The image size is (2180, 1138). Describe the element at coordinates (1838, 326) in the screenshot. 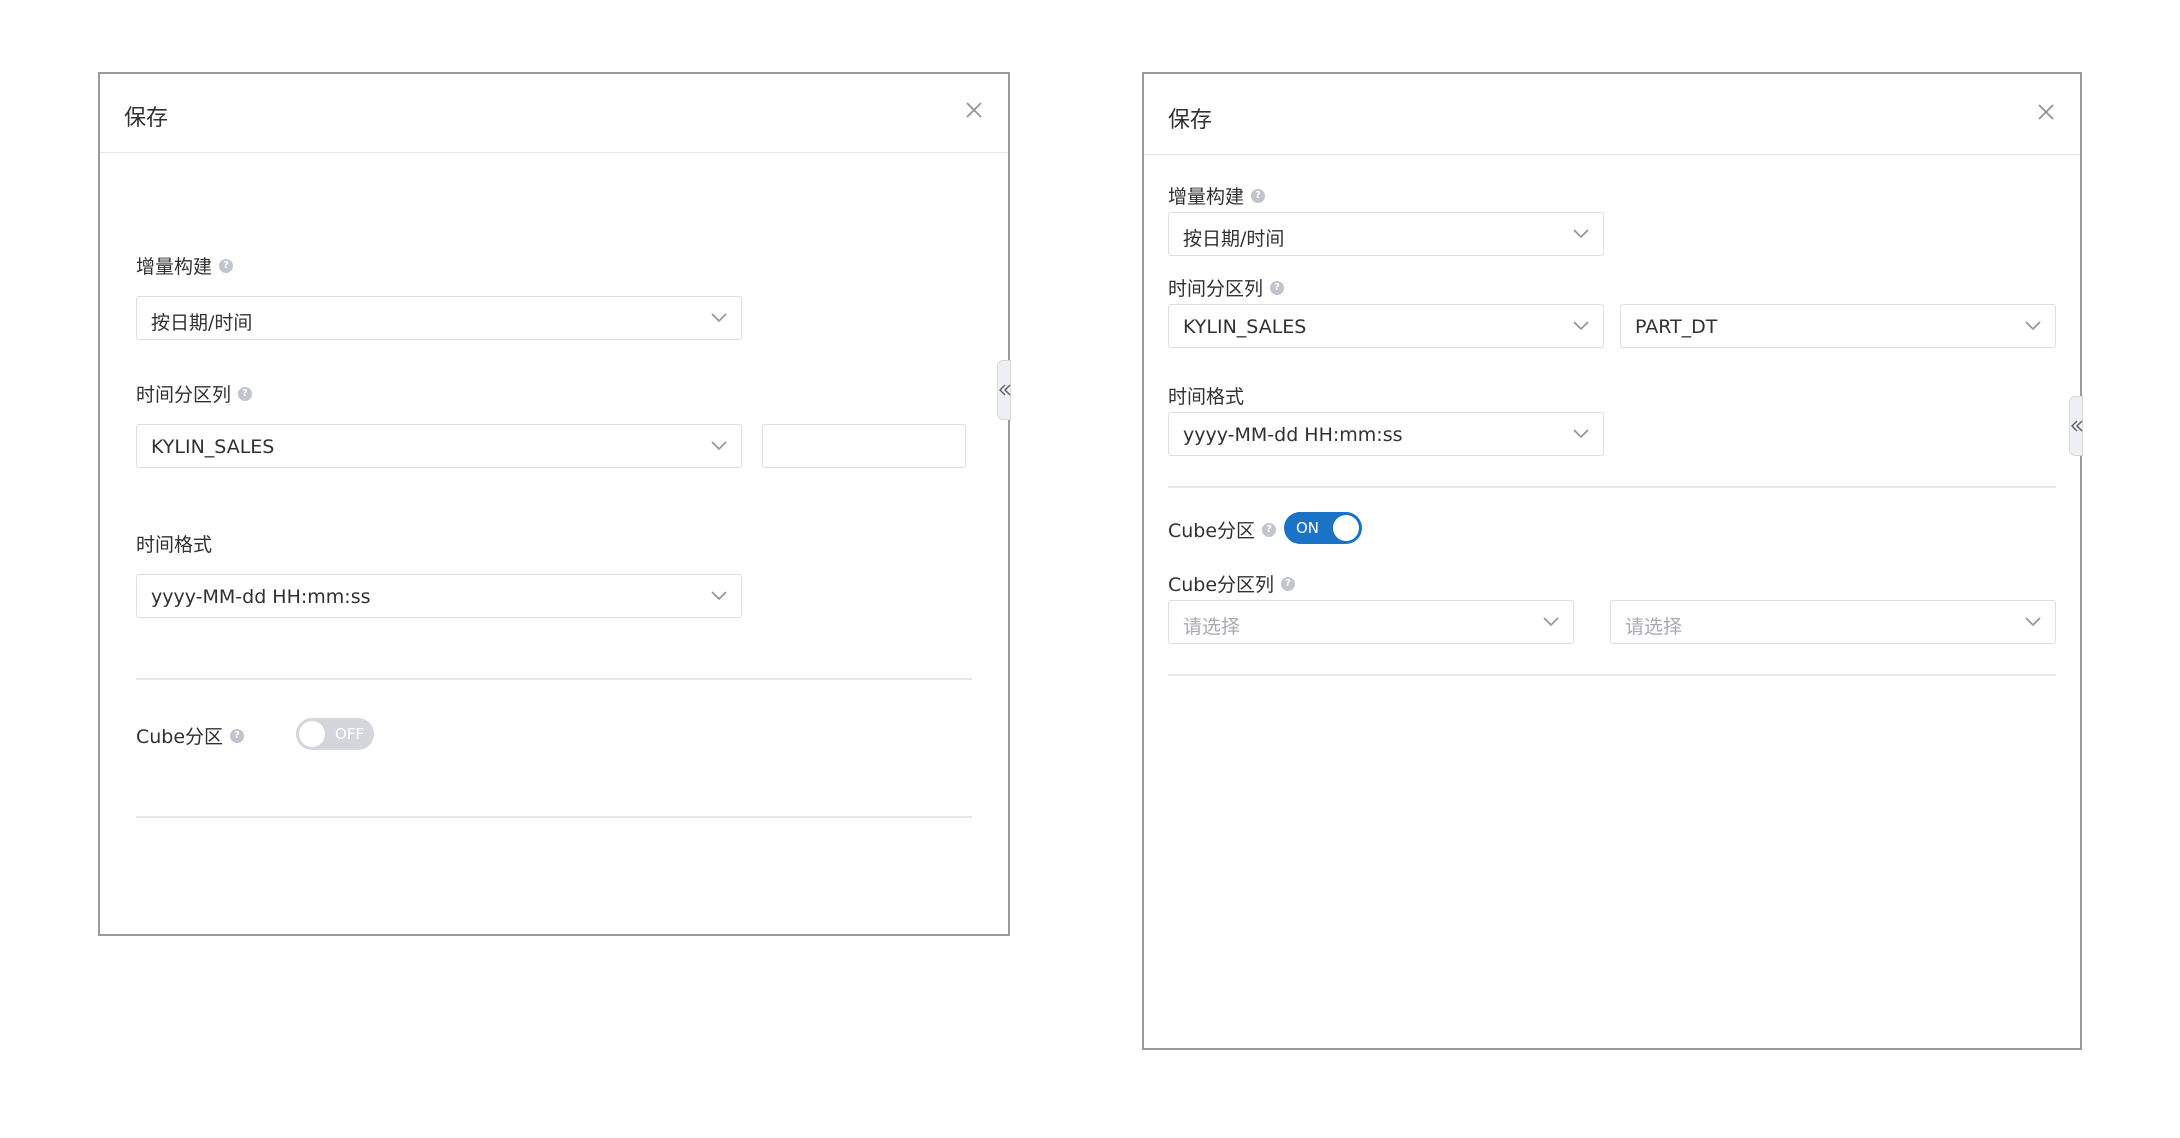

I see `partition-column-select: PART_DT` at that location.